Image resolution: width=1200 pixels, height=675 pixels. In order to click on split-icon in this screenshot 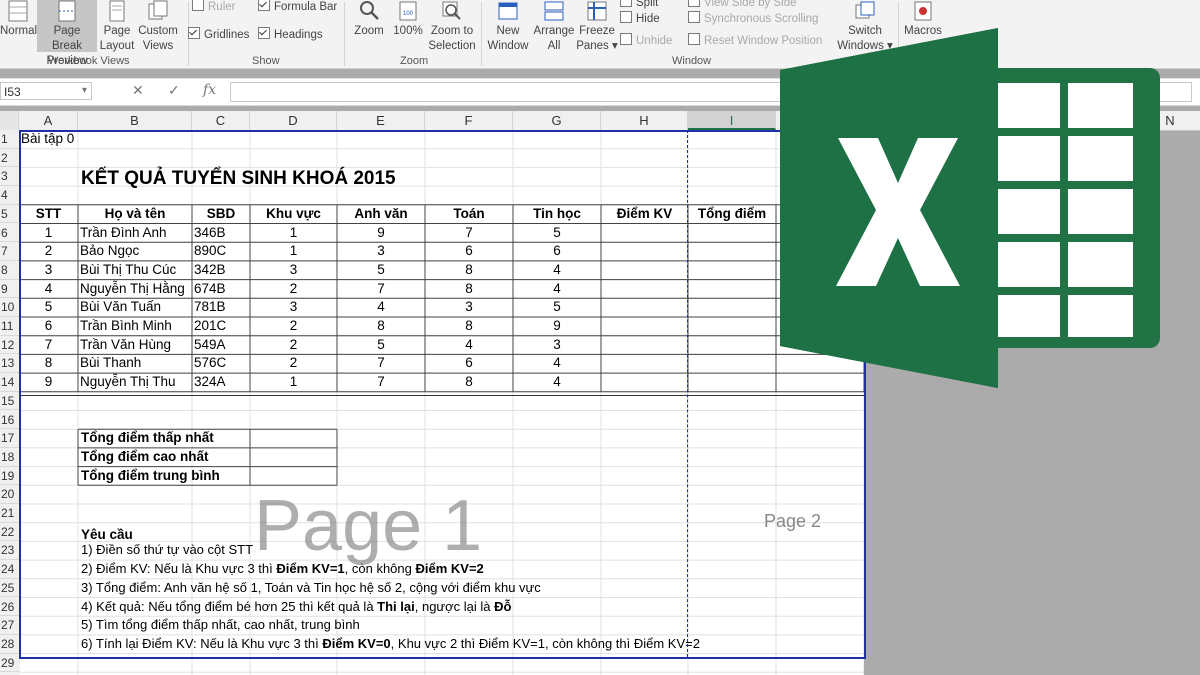, I will do `click(626, 3)`.